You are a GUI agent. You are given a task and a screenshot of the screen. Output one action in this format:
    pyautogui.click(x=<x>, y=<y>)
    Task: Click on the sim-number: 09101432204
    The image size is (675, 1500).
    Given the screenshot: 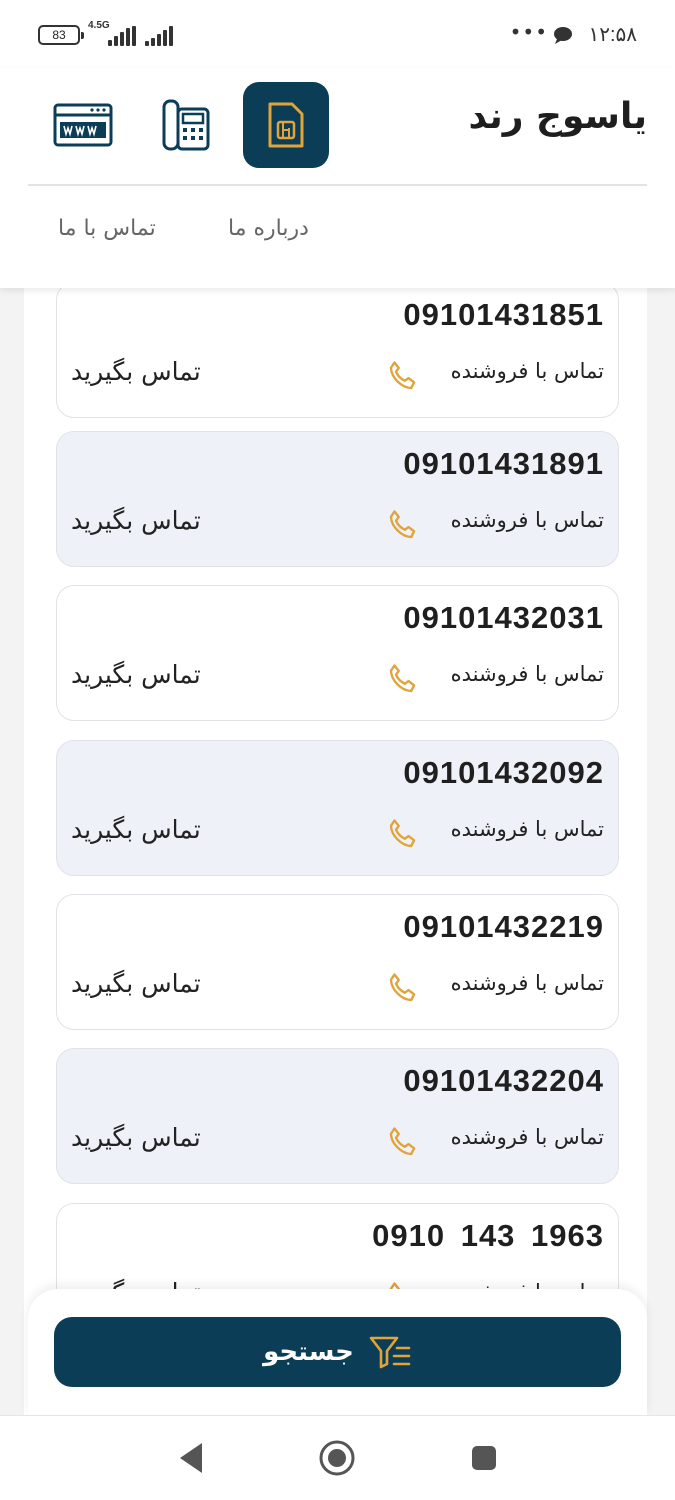 What is the action you would take?
    pyautogui.click(x=503, y=1080)
    